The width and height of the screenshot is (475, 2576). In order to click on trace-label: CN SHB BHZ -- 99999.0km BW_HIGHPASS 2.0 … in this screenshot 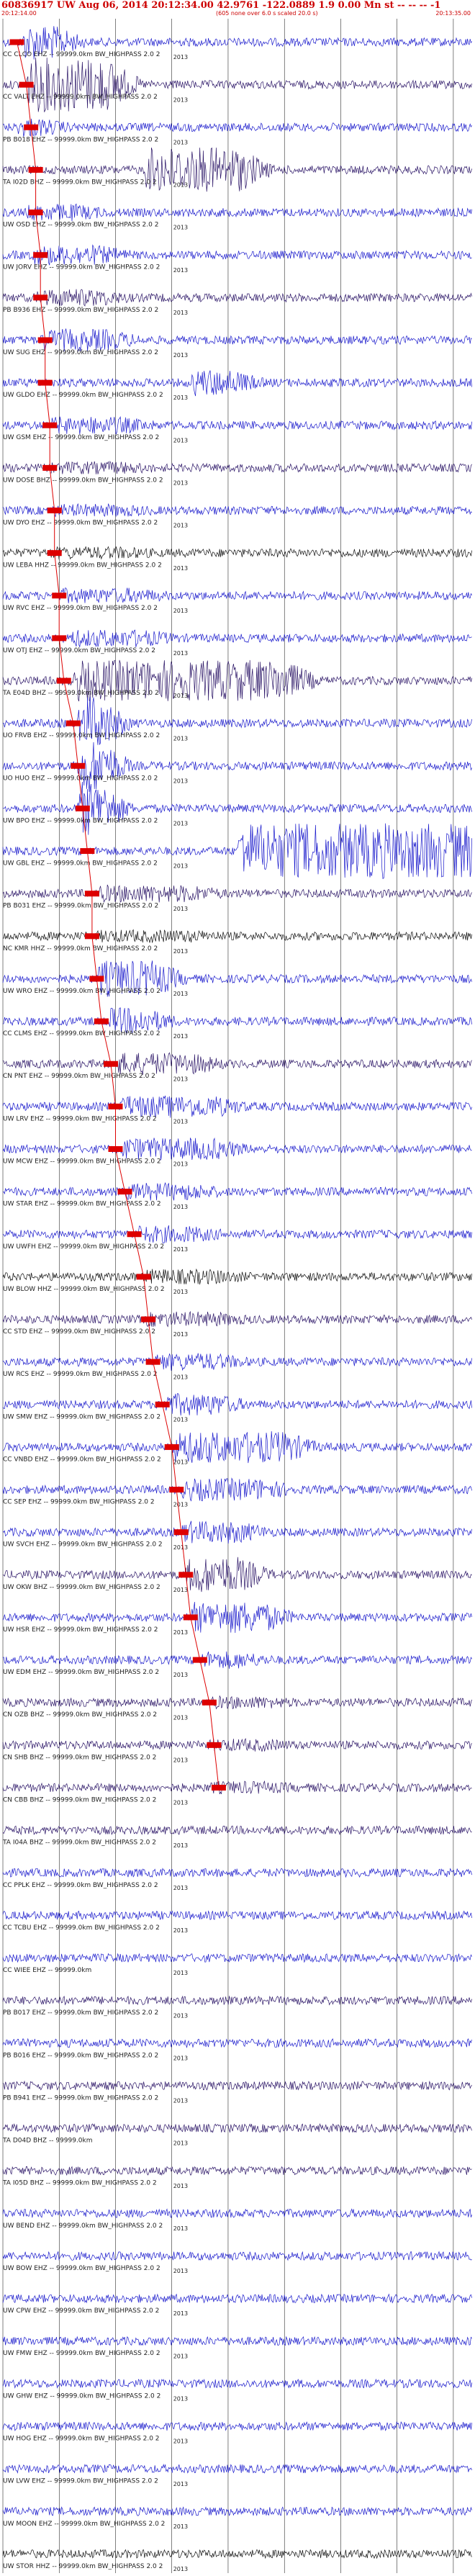, I will do `click(80, 1757)`.